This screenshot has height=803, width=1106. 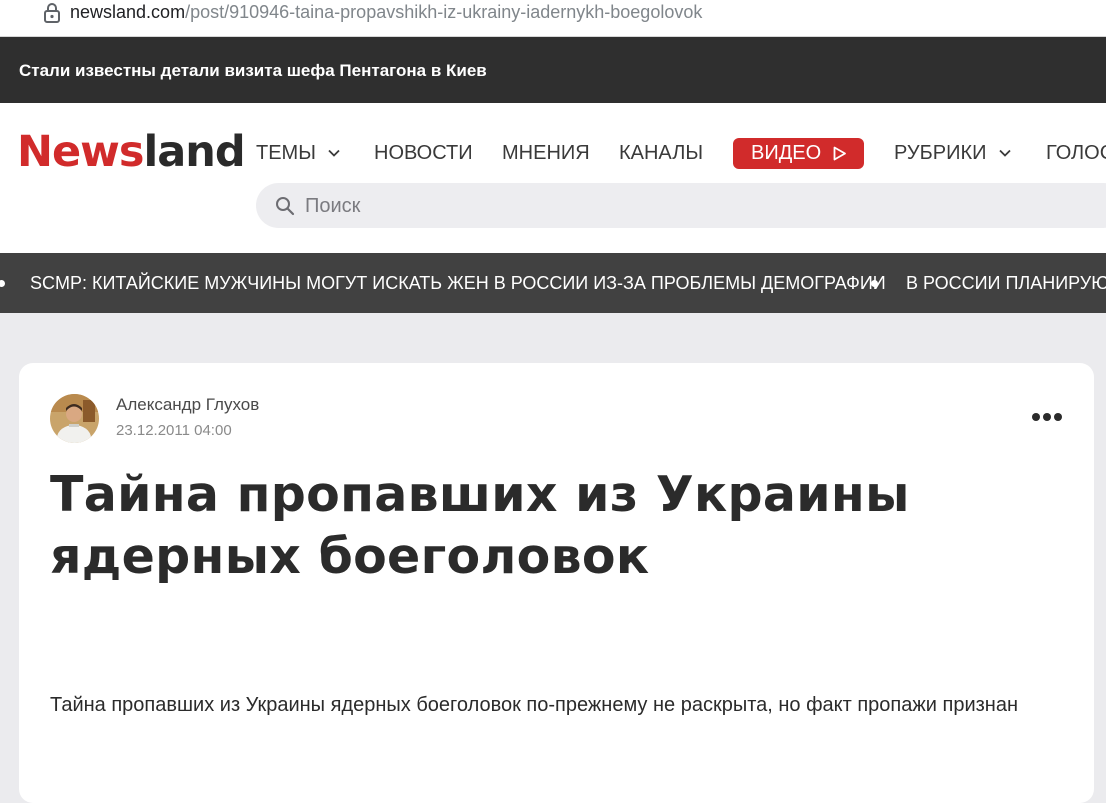 I want to click on search-bar, so click(x=681, y=205).